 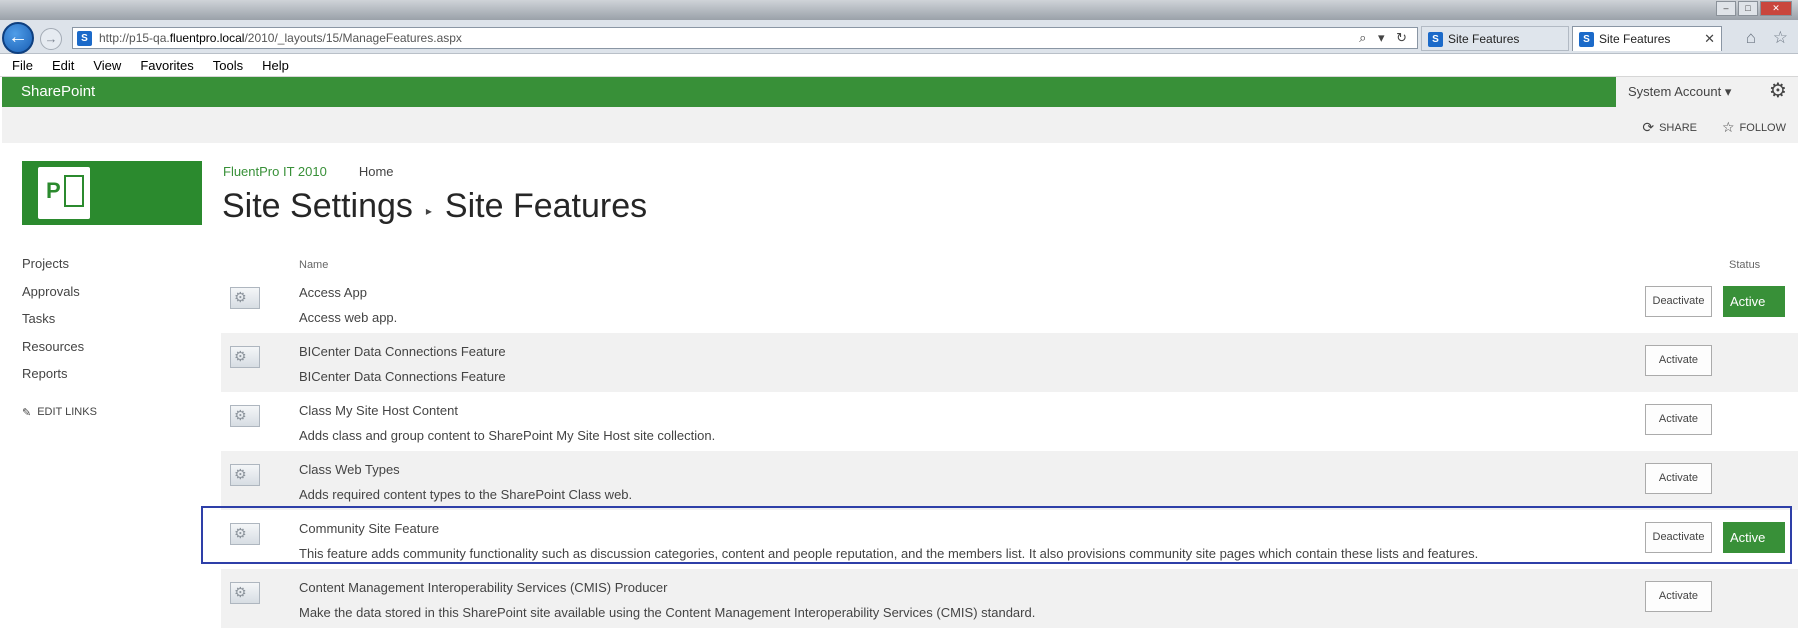 What do you see at coordinates (546, 206) in the screenshot?
I see `title-site-features: Site Features` at bounding box center [546, 206].